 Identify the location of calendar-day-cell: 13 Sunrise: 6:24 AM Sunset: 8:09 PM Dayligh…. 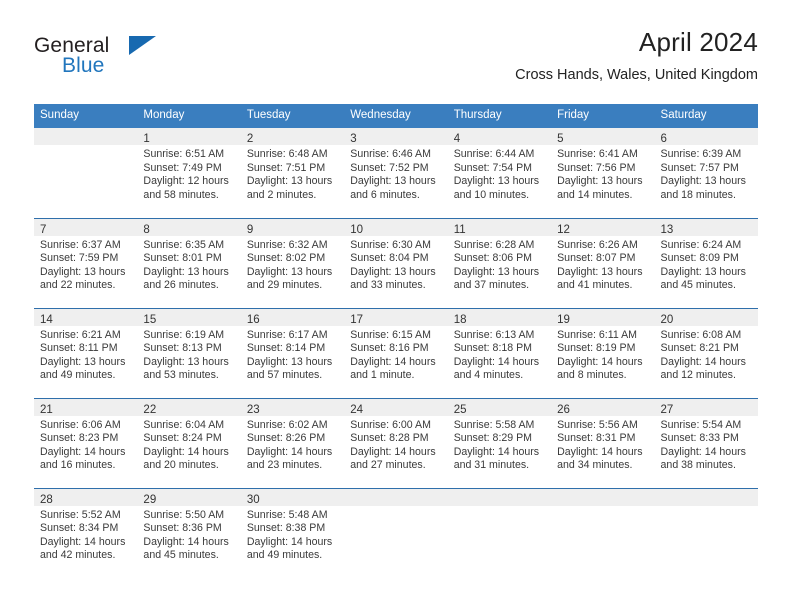
(706, 262).